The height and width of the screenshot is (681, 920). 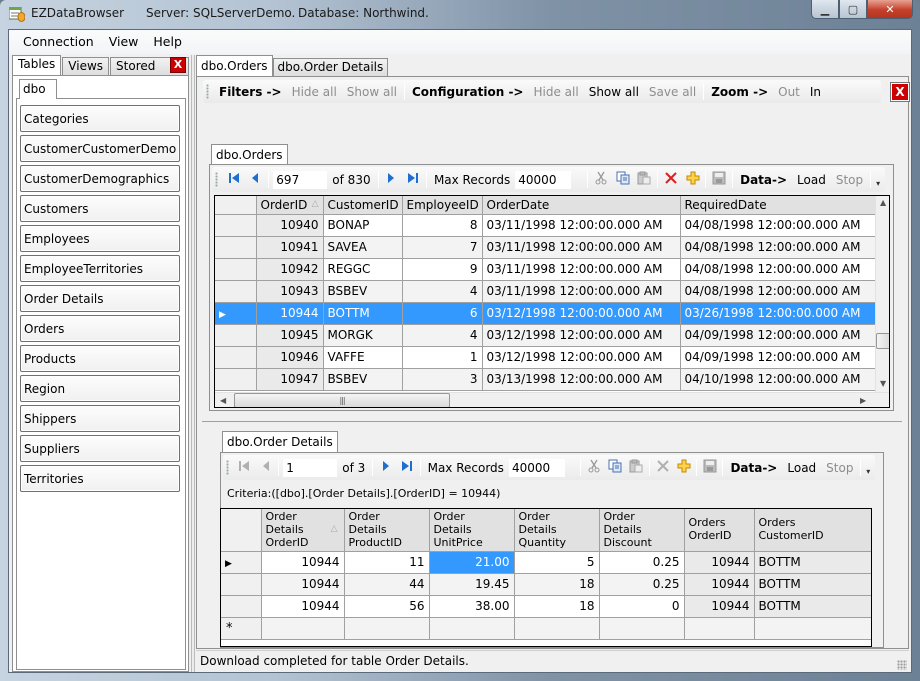 I want to click on cell-employeeid: 1, so click(x=442, y=357).